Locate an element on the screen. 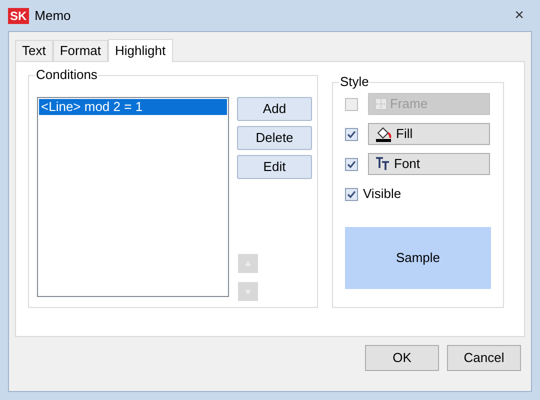 The image size is (540, 400). list-item: <Line> mod 2 = 1 is located at coordinates (133, 107).